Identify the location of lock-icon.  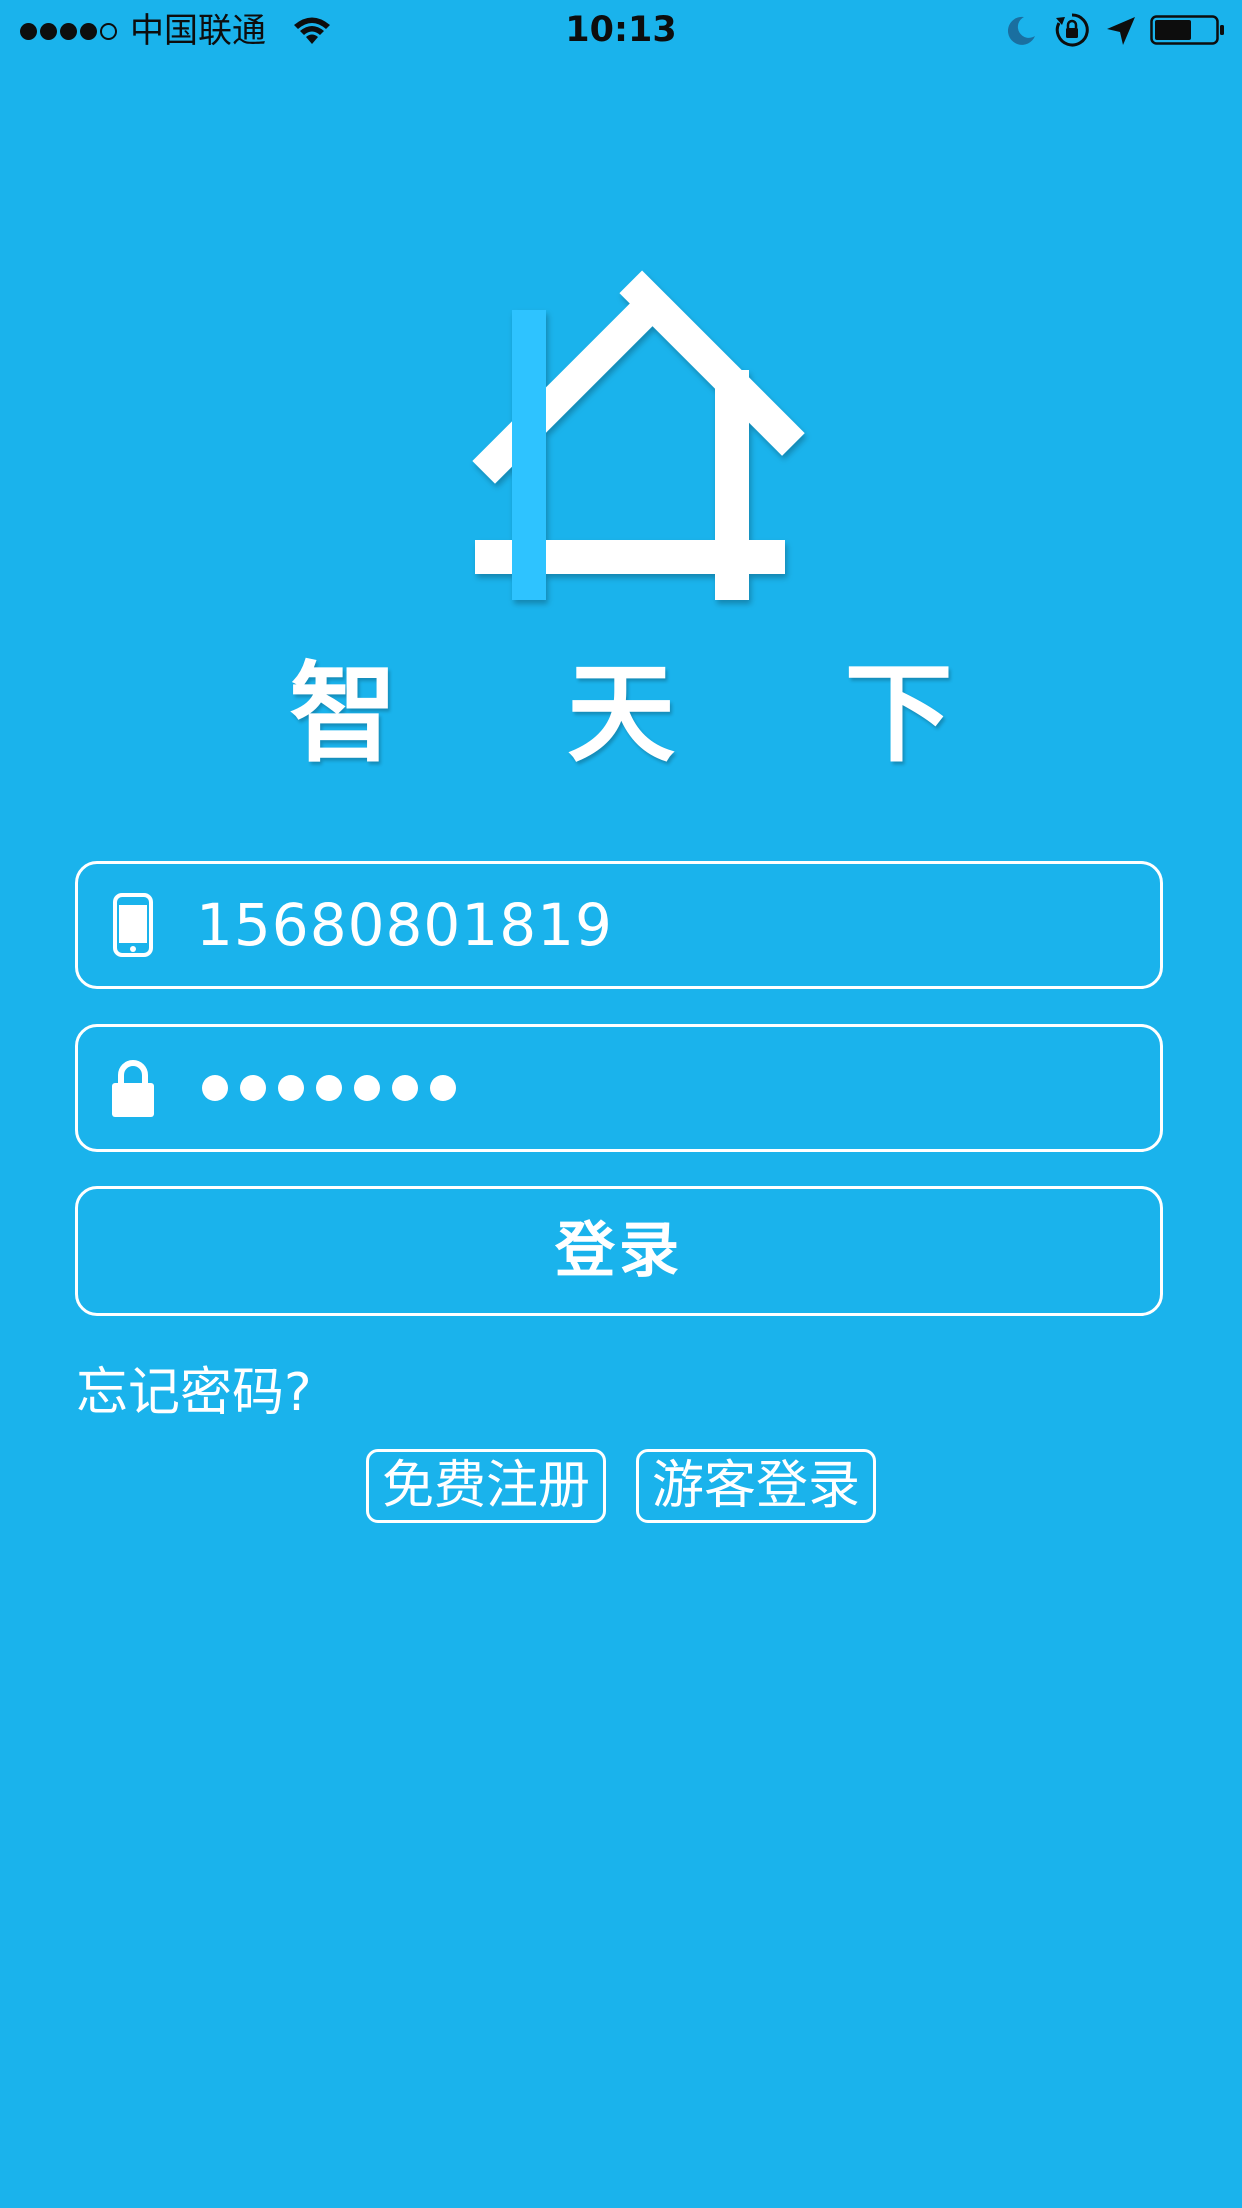
(133, 1088).